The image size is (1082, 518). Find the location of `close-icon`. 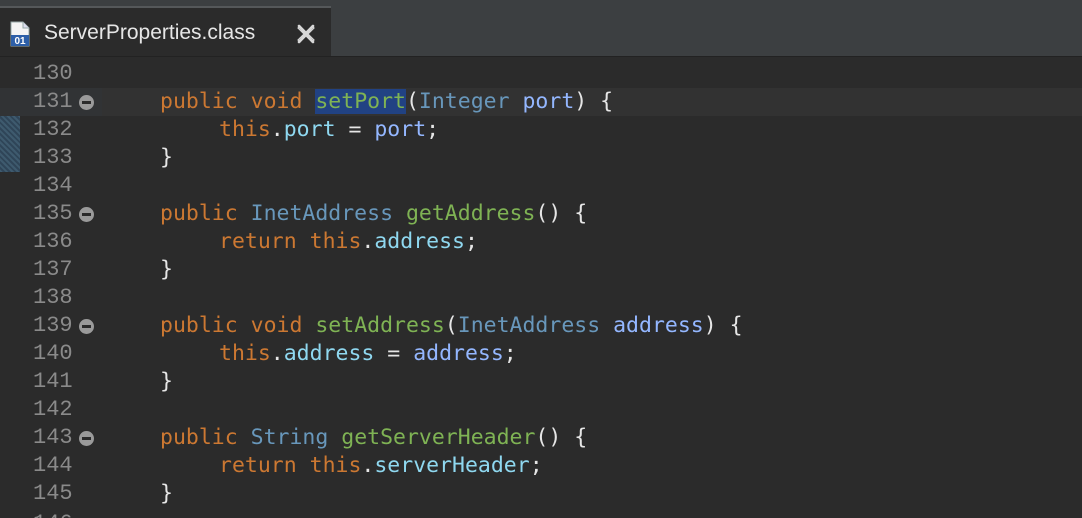

close-icon is located at coordinates (306, 34).